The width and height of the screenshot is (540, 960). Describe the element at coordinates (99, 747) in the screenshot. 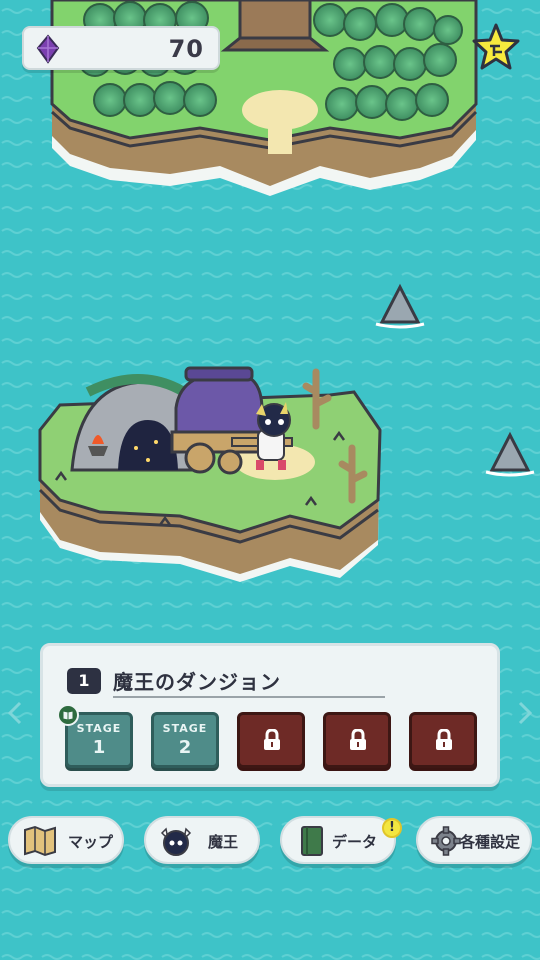

I see `stage-number: 1` at that location.